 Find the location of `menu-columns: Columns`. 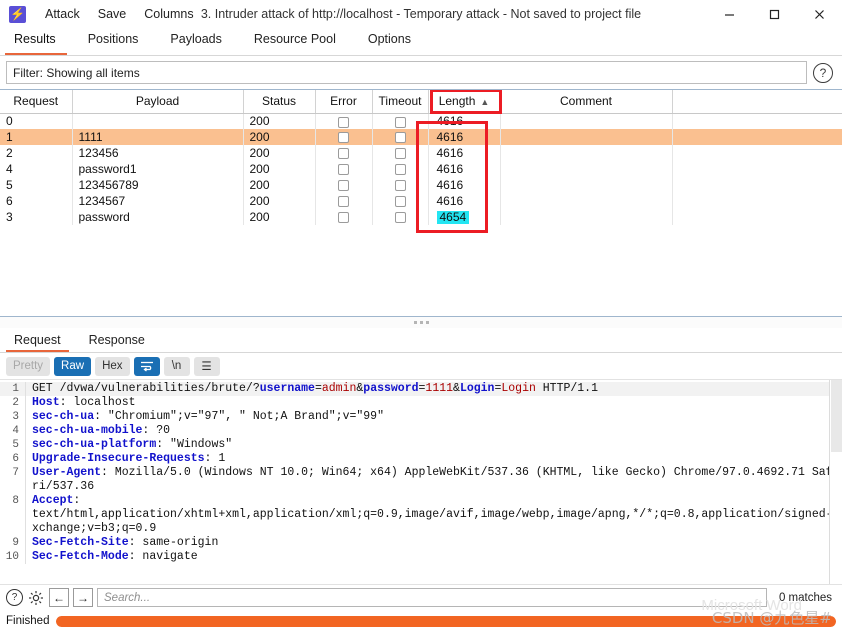

menu-columns: Columns is located at coordinates (168, 14).